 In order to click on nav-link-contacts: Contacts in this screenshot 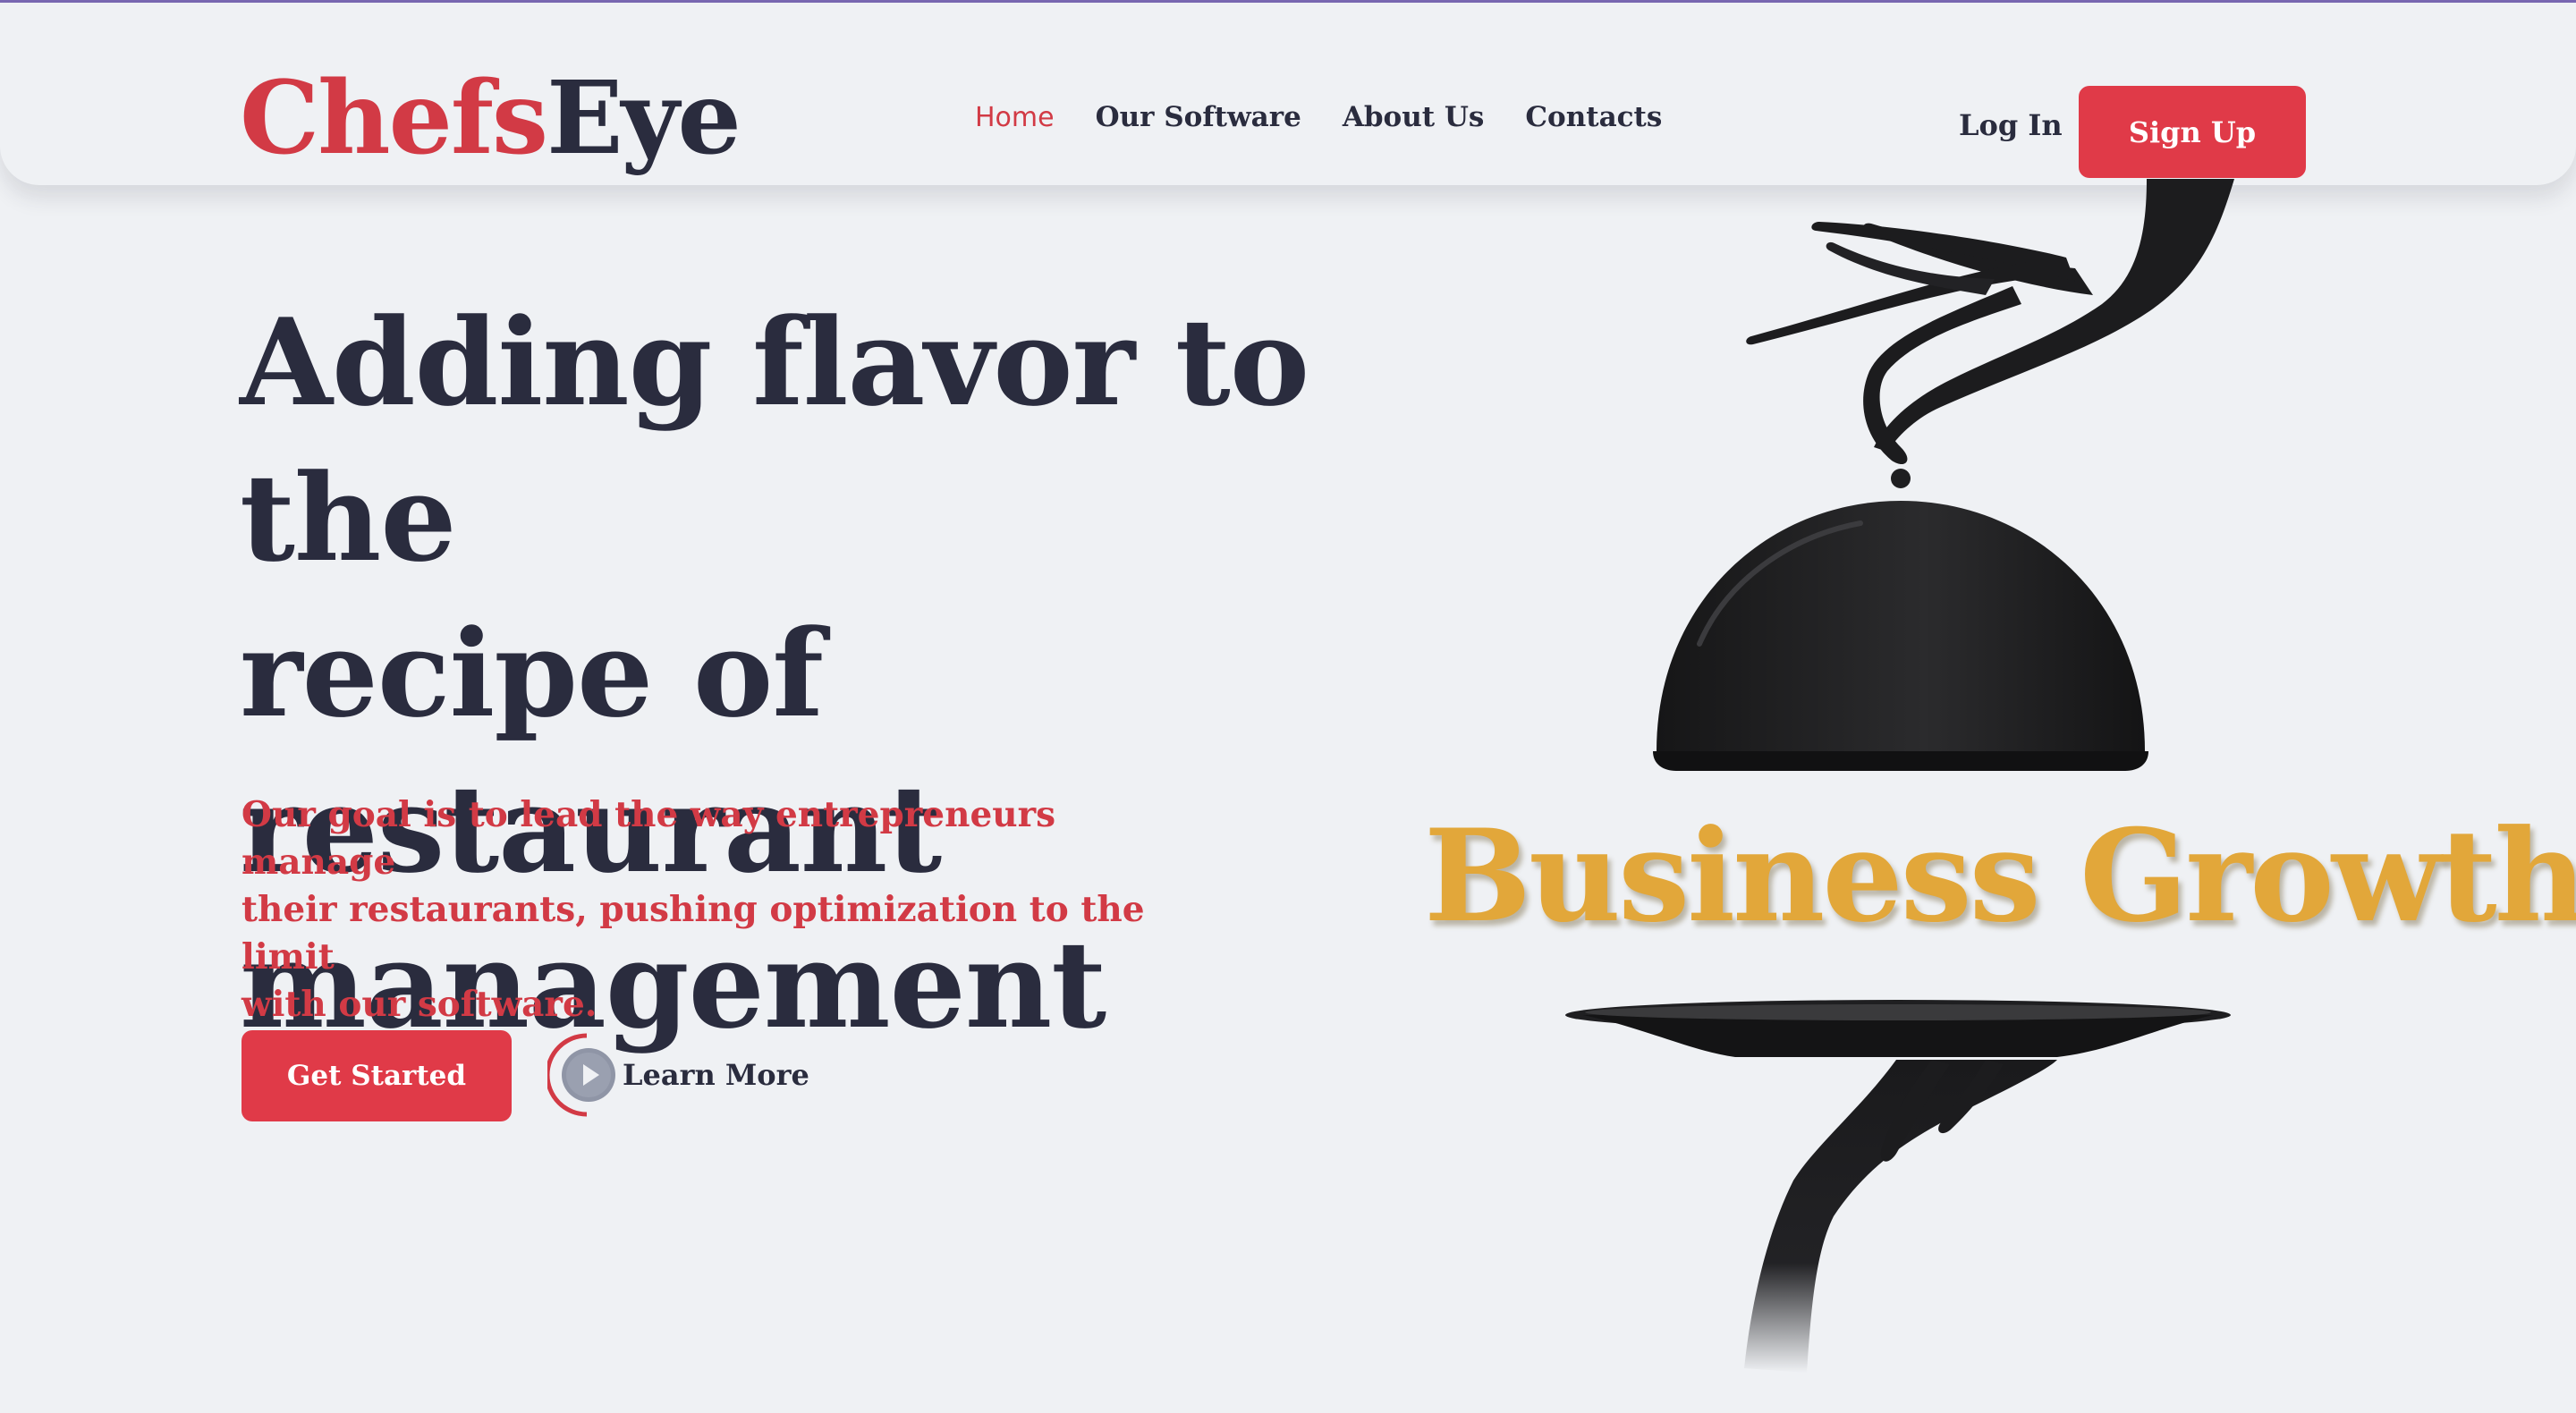, I will do `click(1593, 117)`.